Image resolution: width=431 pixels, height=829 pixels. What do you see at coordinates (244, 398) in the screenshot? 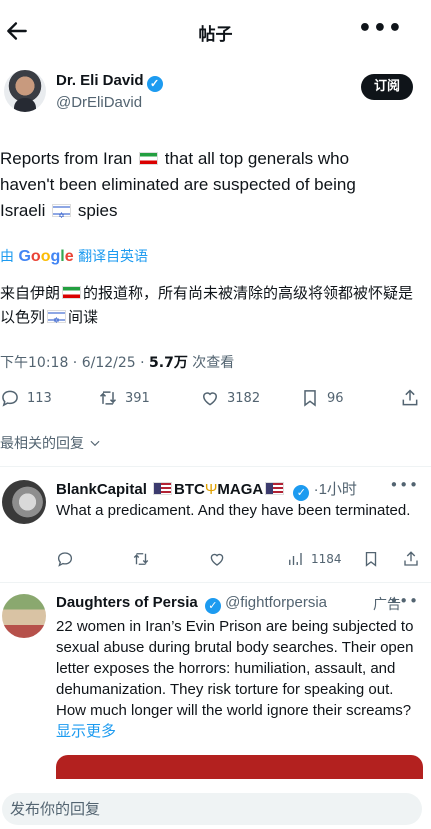
I see `like-count: 3182` at bounding box center [244, 398].